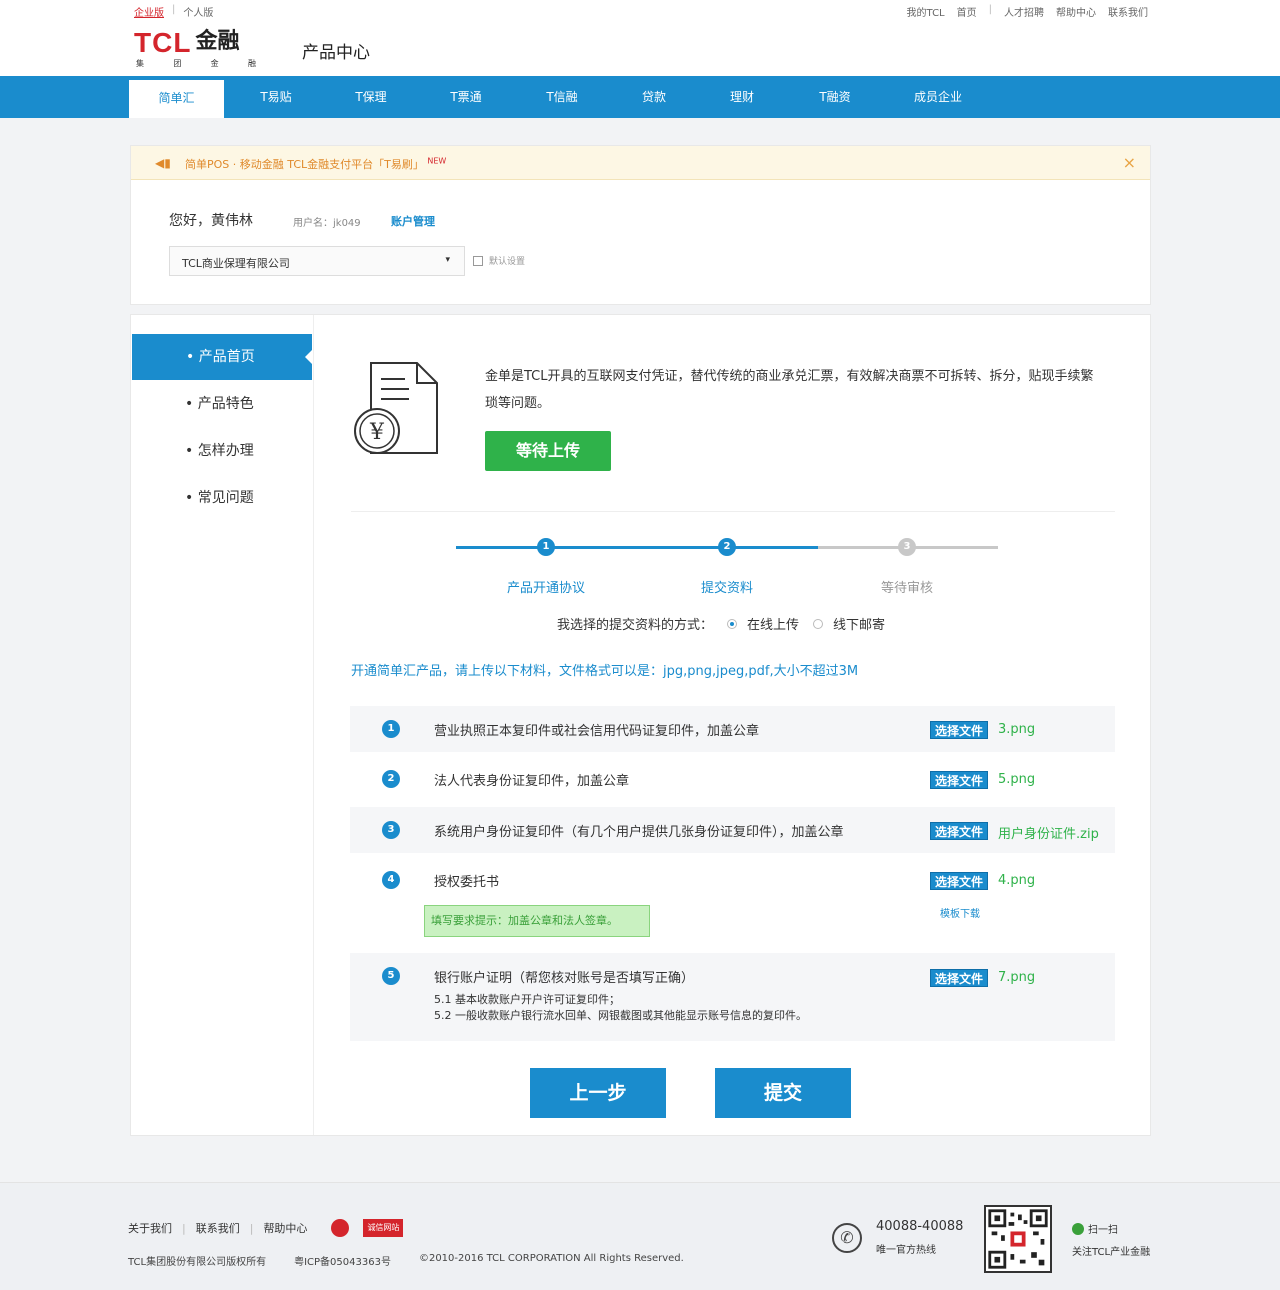  What do you see at coordinates (315, 164) in the screenshot?
I see `notice-text: 简单POS · 移动金融 TCL金融支付平台「T易刷」 NEW` at bounding box center [315, 164].